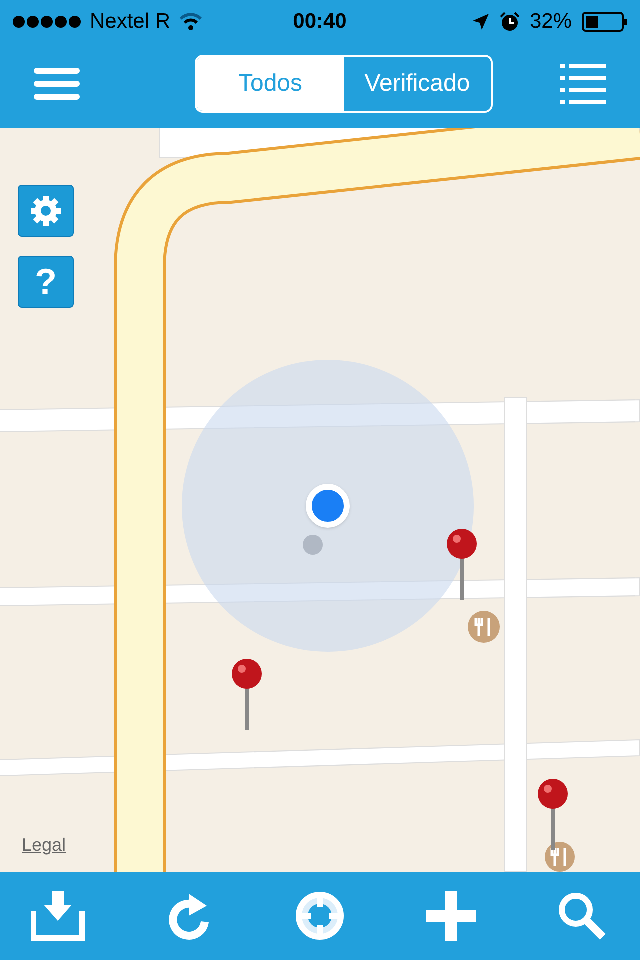  Describe the element at coordinates (189, 916) in the screenshot. I see `refresh-icon` at that location.